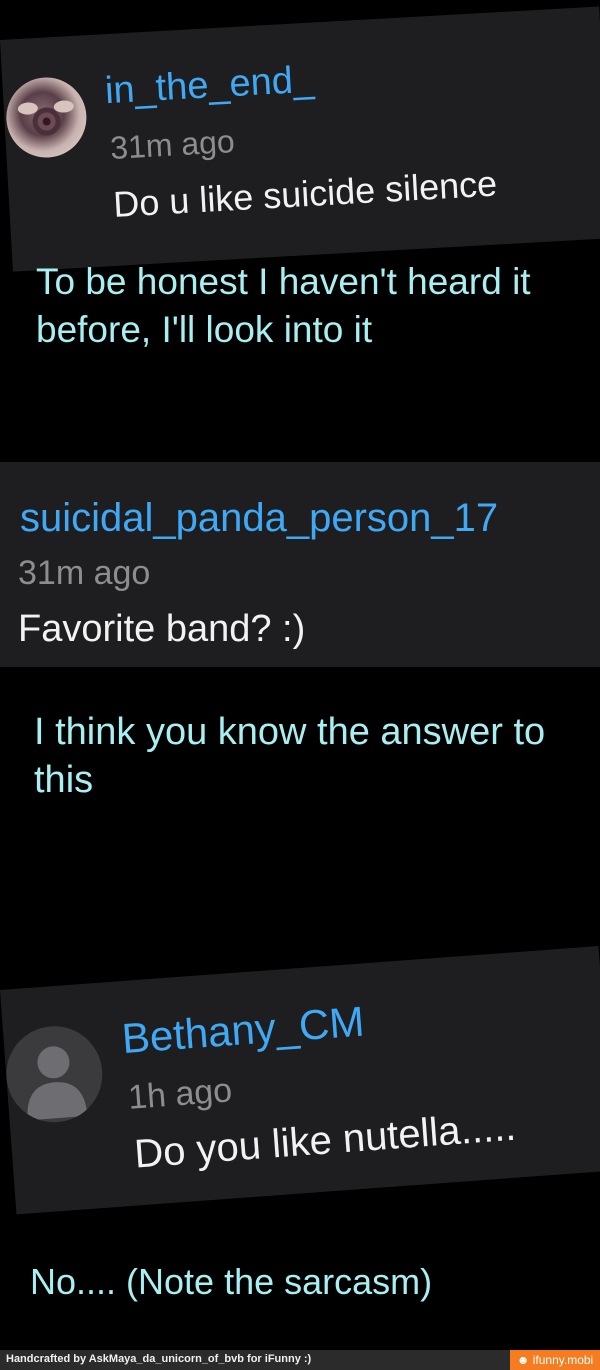 The image size is (600, 1370). I want to click on comment-username: Bethany_CM, so click(243, 1030).